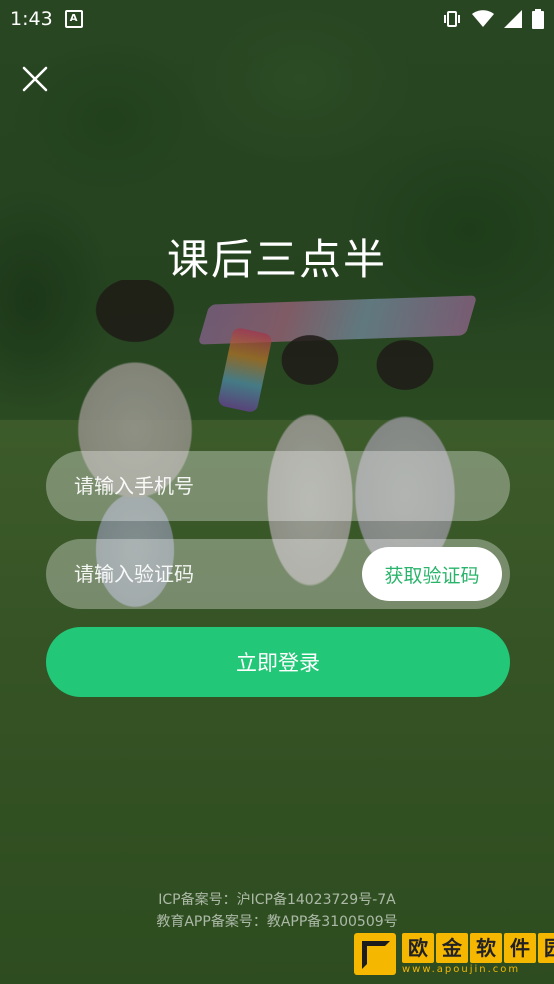 The image size is (554, 984). Describe the element at coordinates (538, 19) in the screenshot. I see `battery-icon` at that location.